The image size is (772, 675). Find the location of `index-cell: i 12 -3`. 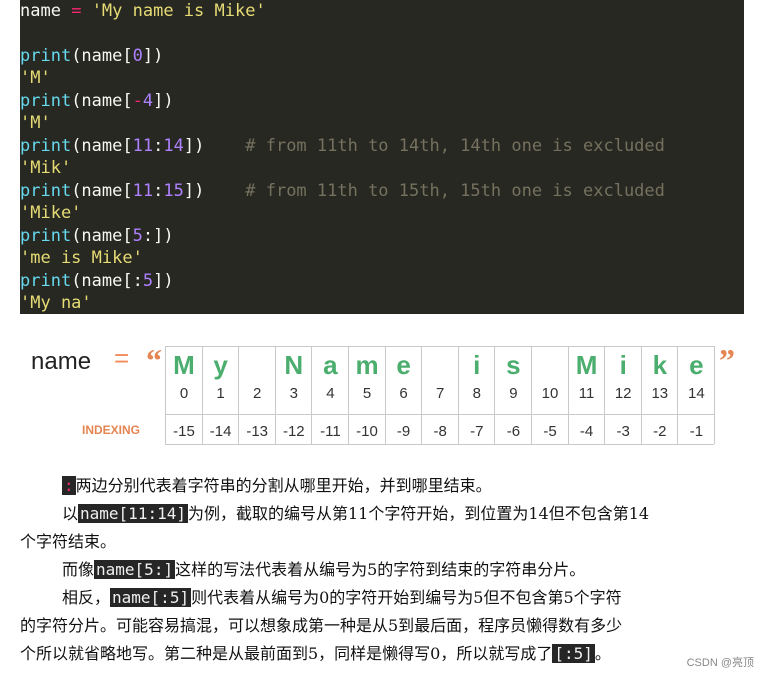

index-cell: i 12 -3 is located at coordinates (622, 395).